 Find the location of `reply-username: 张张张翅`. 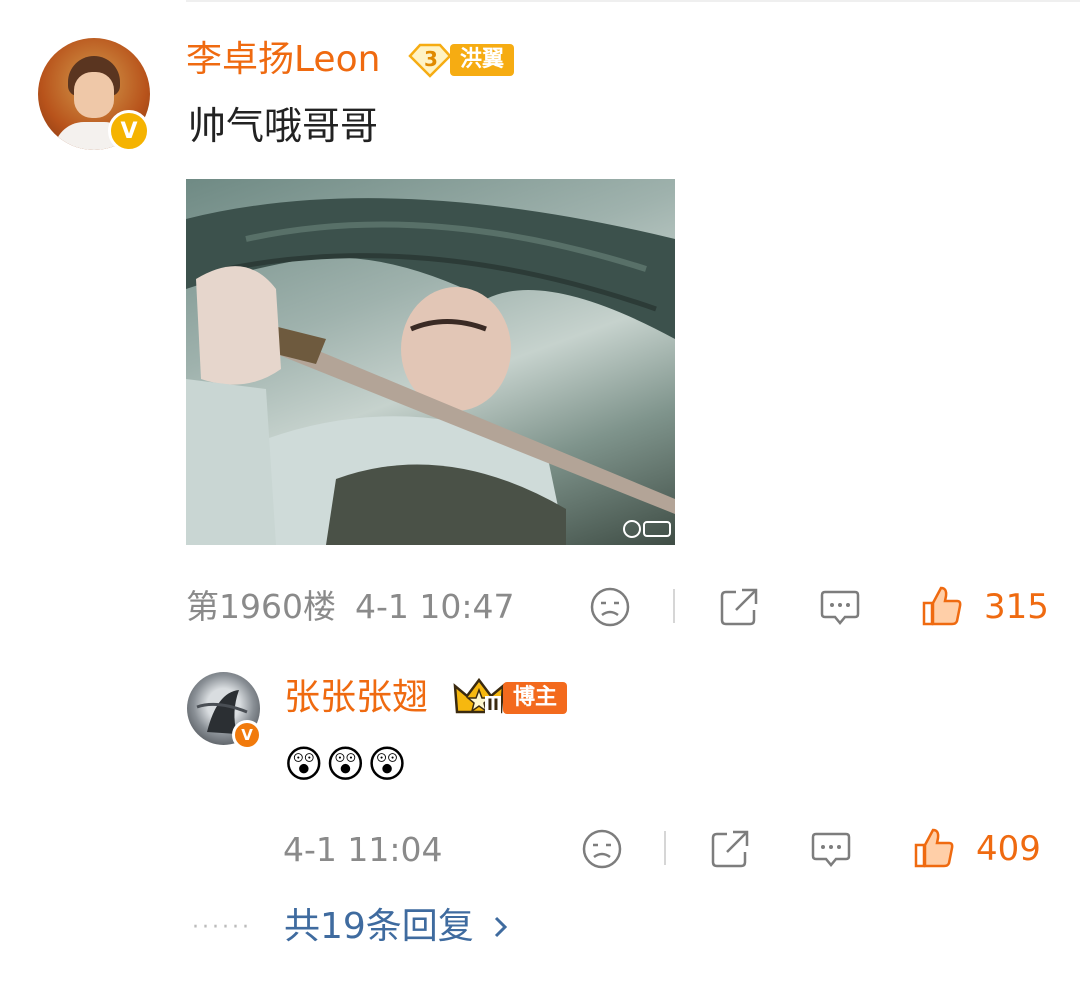

reply-username: 张张张翅 is located at coordinates (356, 698).